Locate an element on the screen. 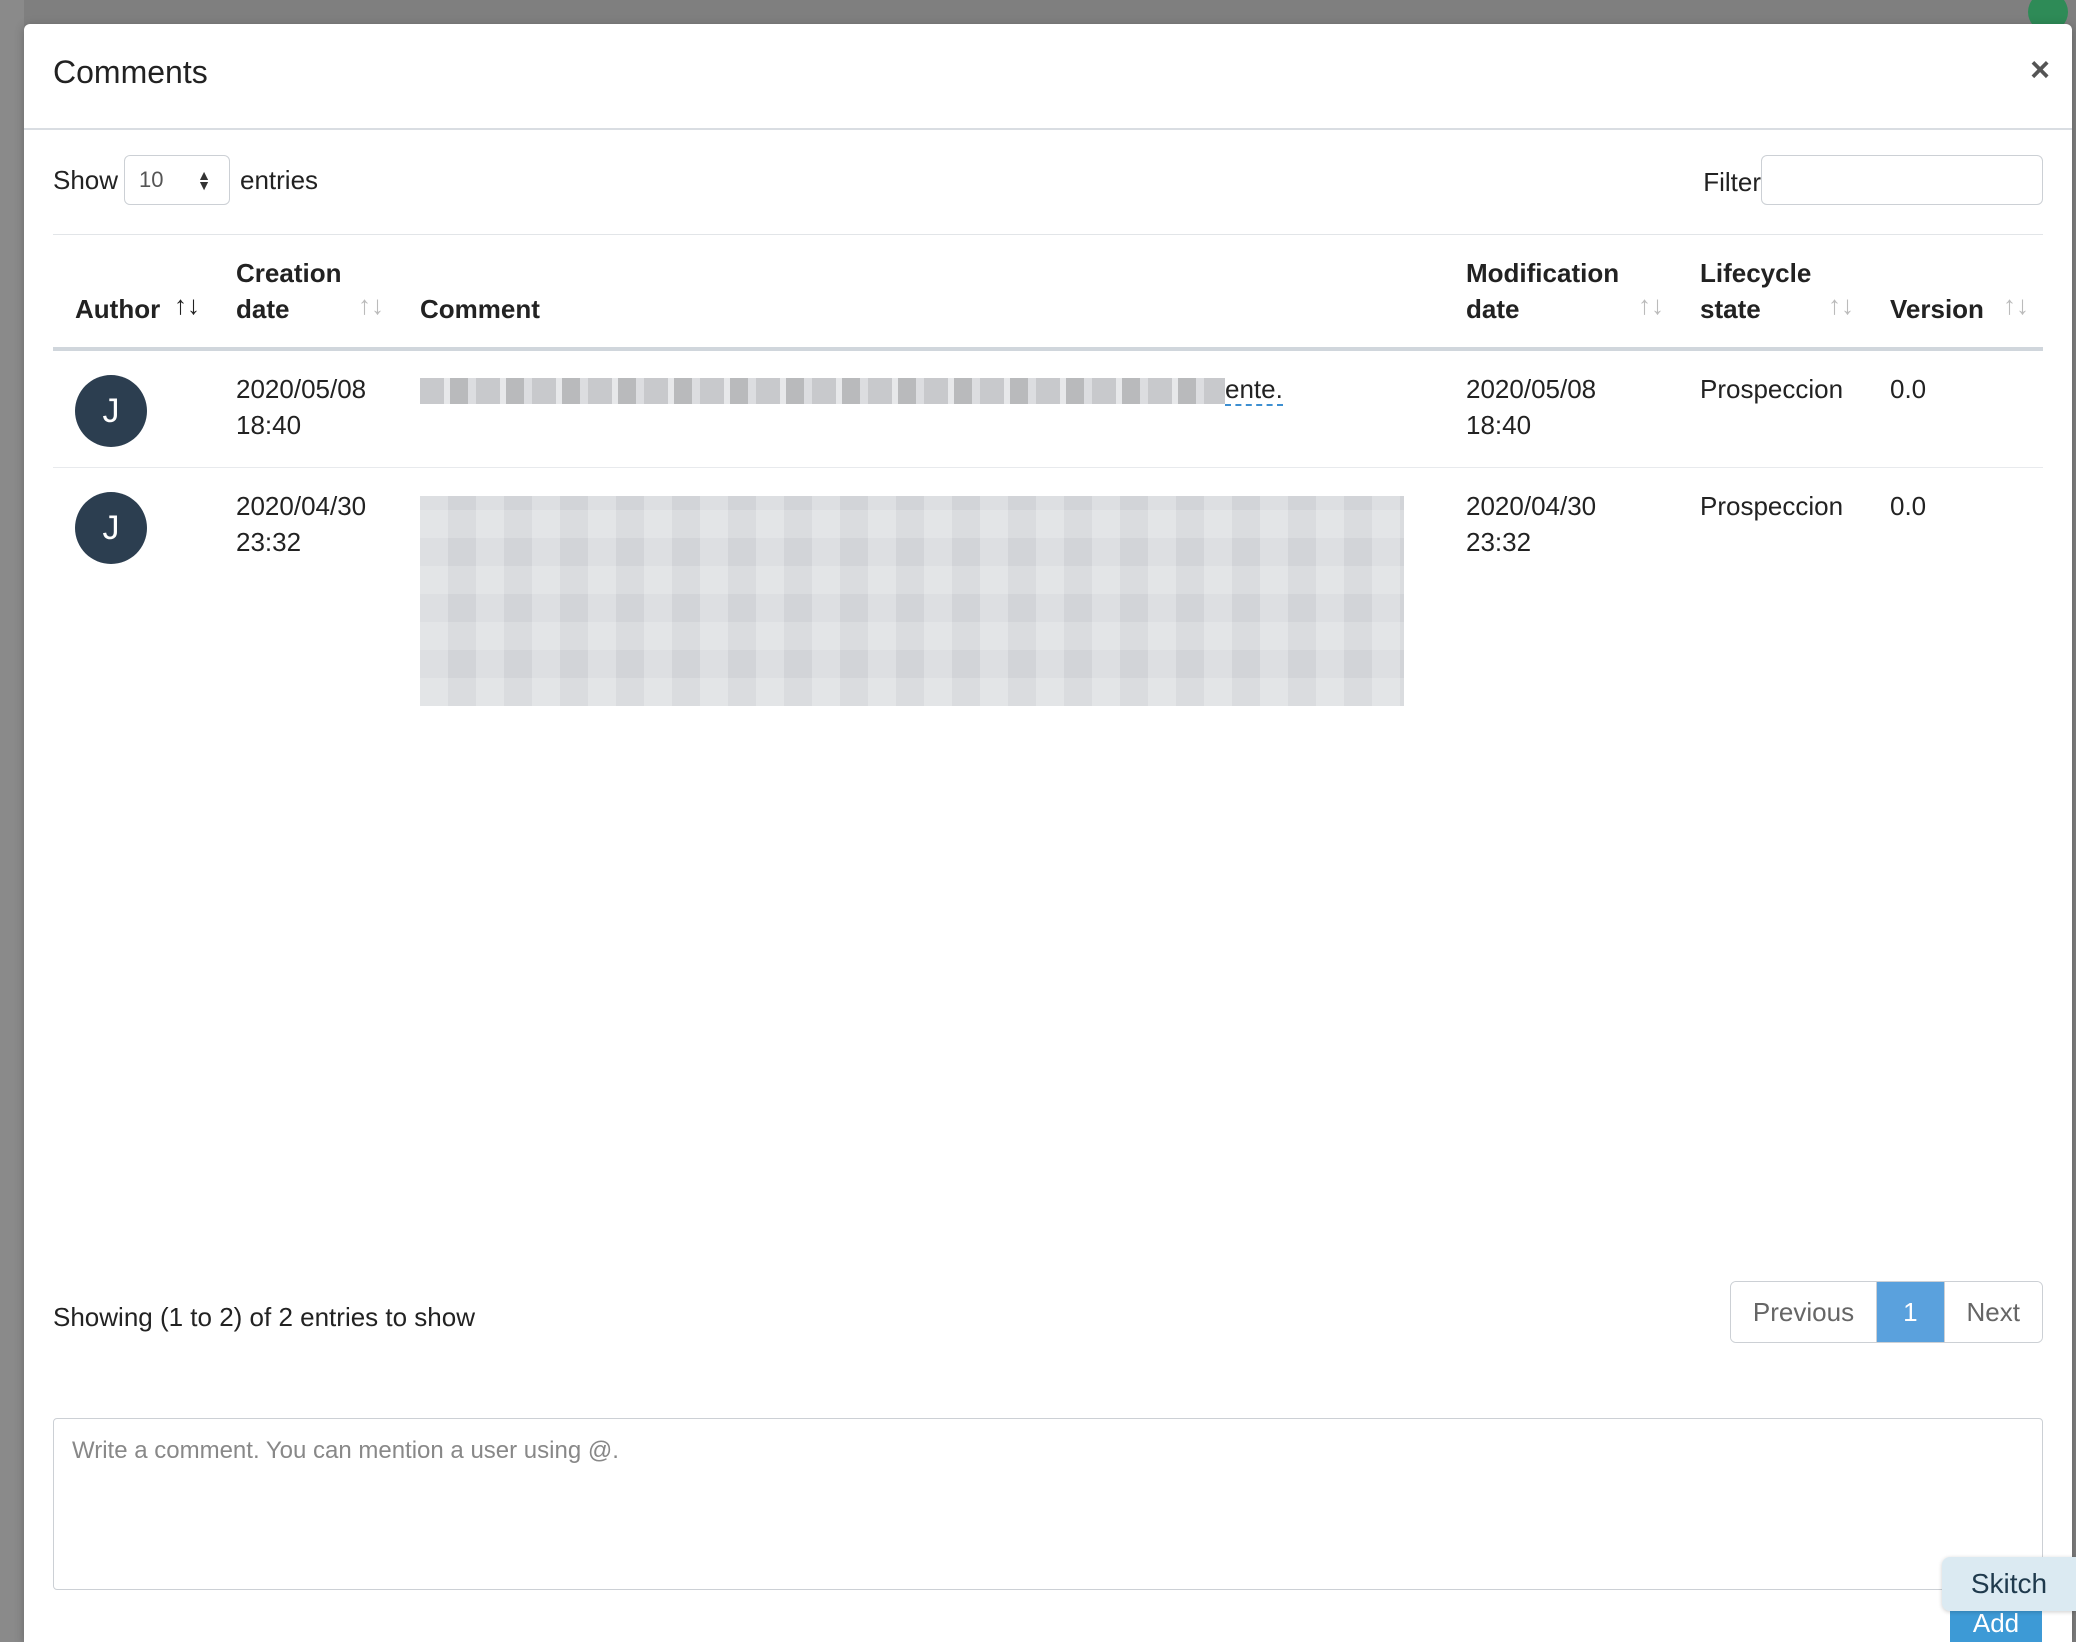  th-comment-label: Comment is located at coordinates (480, 309).